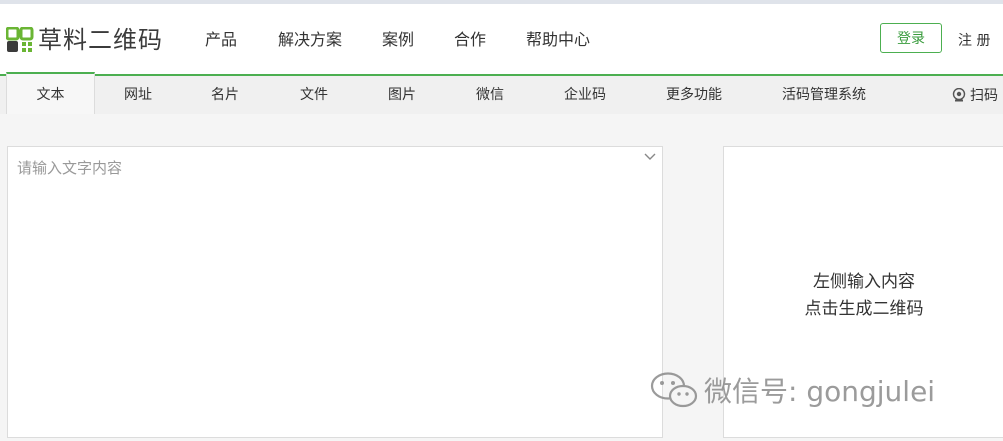 The height and width of the screenshot is (441, 1003). I want to click on wechat-icon, so click(674, 390).